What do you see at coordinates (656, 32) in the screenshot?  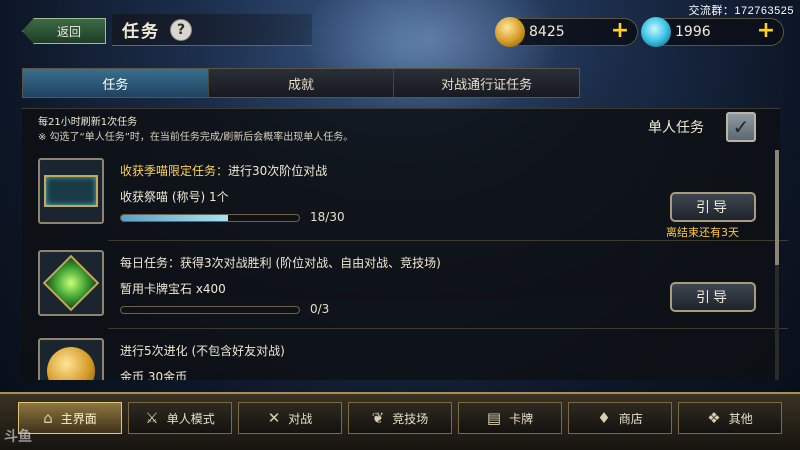 I see `blue-gem-icon` at bounding box center [656, 32].